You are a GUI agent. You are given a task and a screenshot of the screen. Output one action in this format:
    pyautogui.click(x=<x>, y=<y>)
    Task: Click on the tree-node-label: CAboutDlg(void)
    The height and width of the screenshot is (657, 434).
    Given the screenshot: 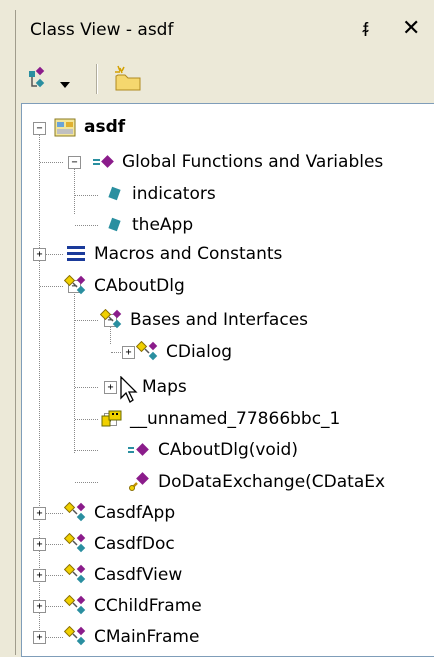 What is the action you would take?
    pyautogui.click(x=228, y=450)
    